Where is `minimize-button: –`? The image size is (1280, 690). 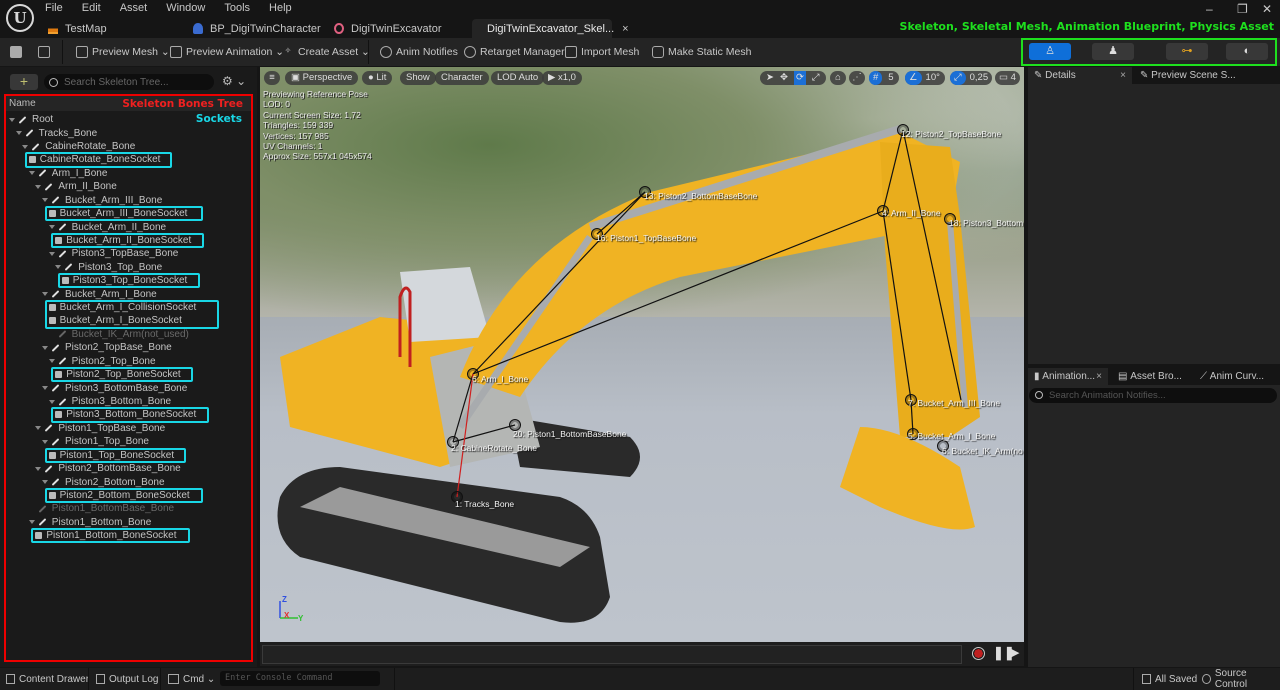
minimize-button: – is located at coordinates (1209, 9).